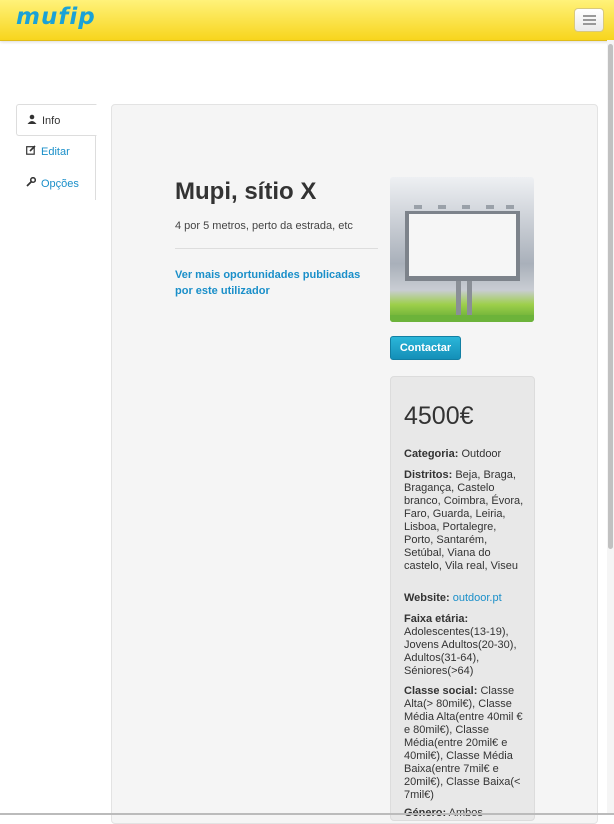  I want to click on field-label: Website:, so click(427, 598).